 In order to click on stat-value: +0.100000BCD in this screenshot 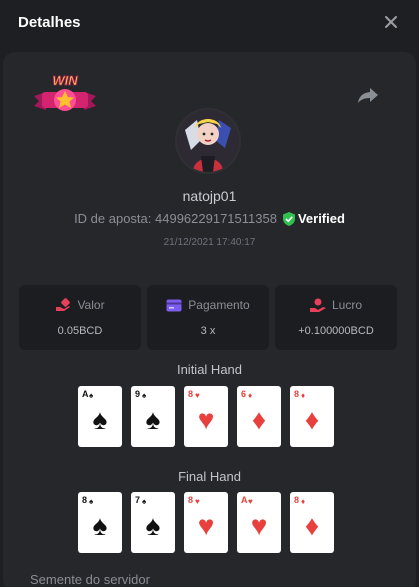, I will do `click(336, 331)`.